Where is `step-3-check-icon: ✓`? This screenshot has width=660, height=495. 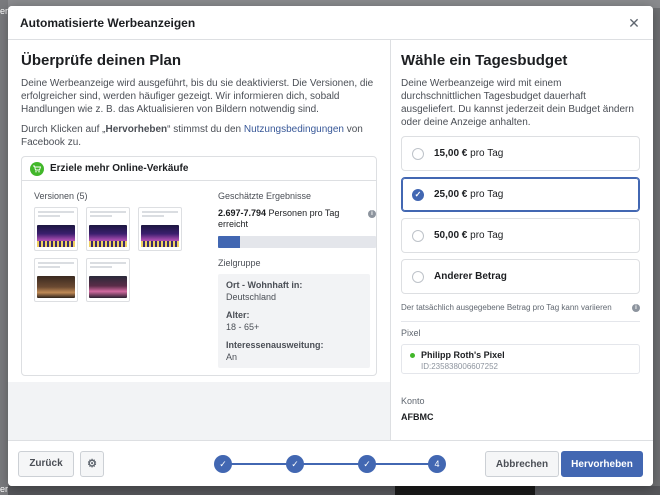 step-3-check-icon: ✓ is located at coordinates (367, 464).